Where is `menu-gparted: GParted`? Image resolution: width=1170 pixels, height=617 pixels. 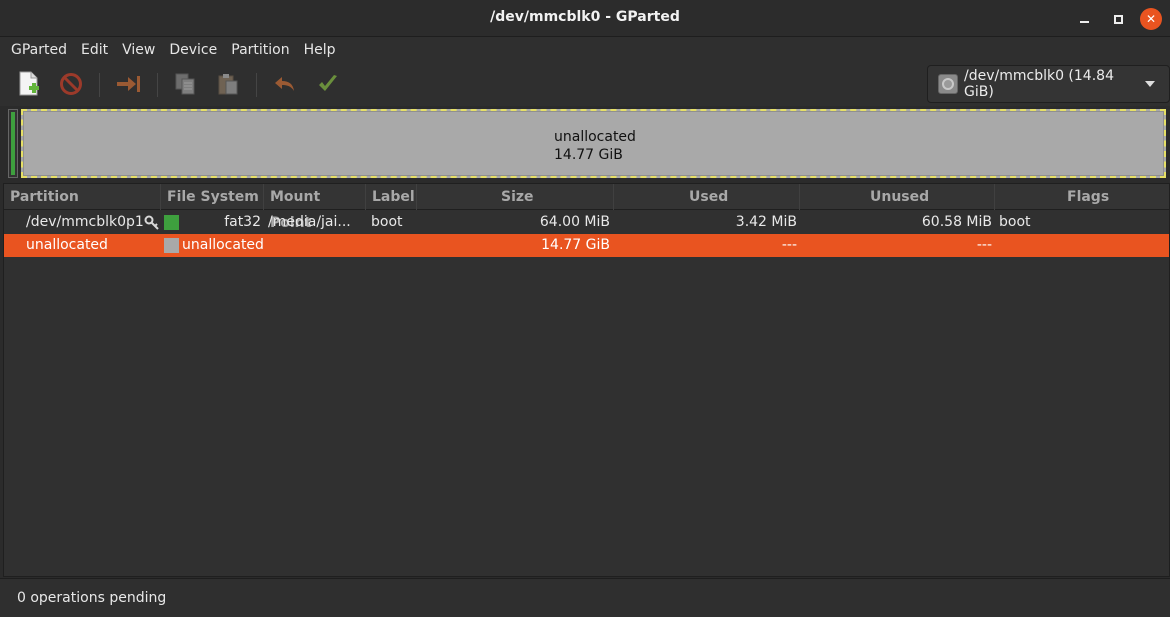
menu-gparted: GParted is located at coordinates (39, 50).